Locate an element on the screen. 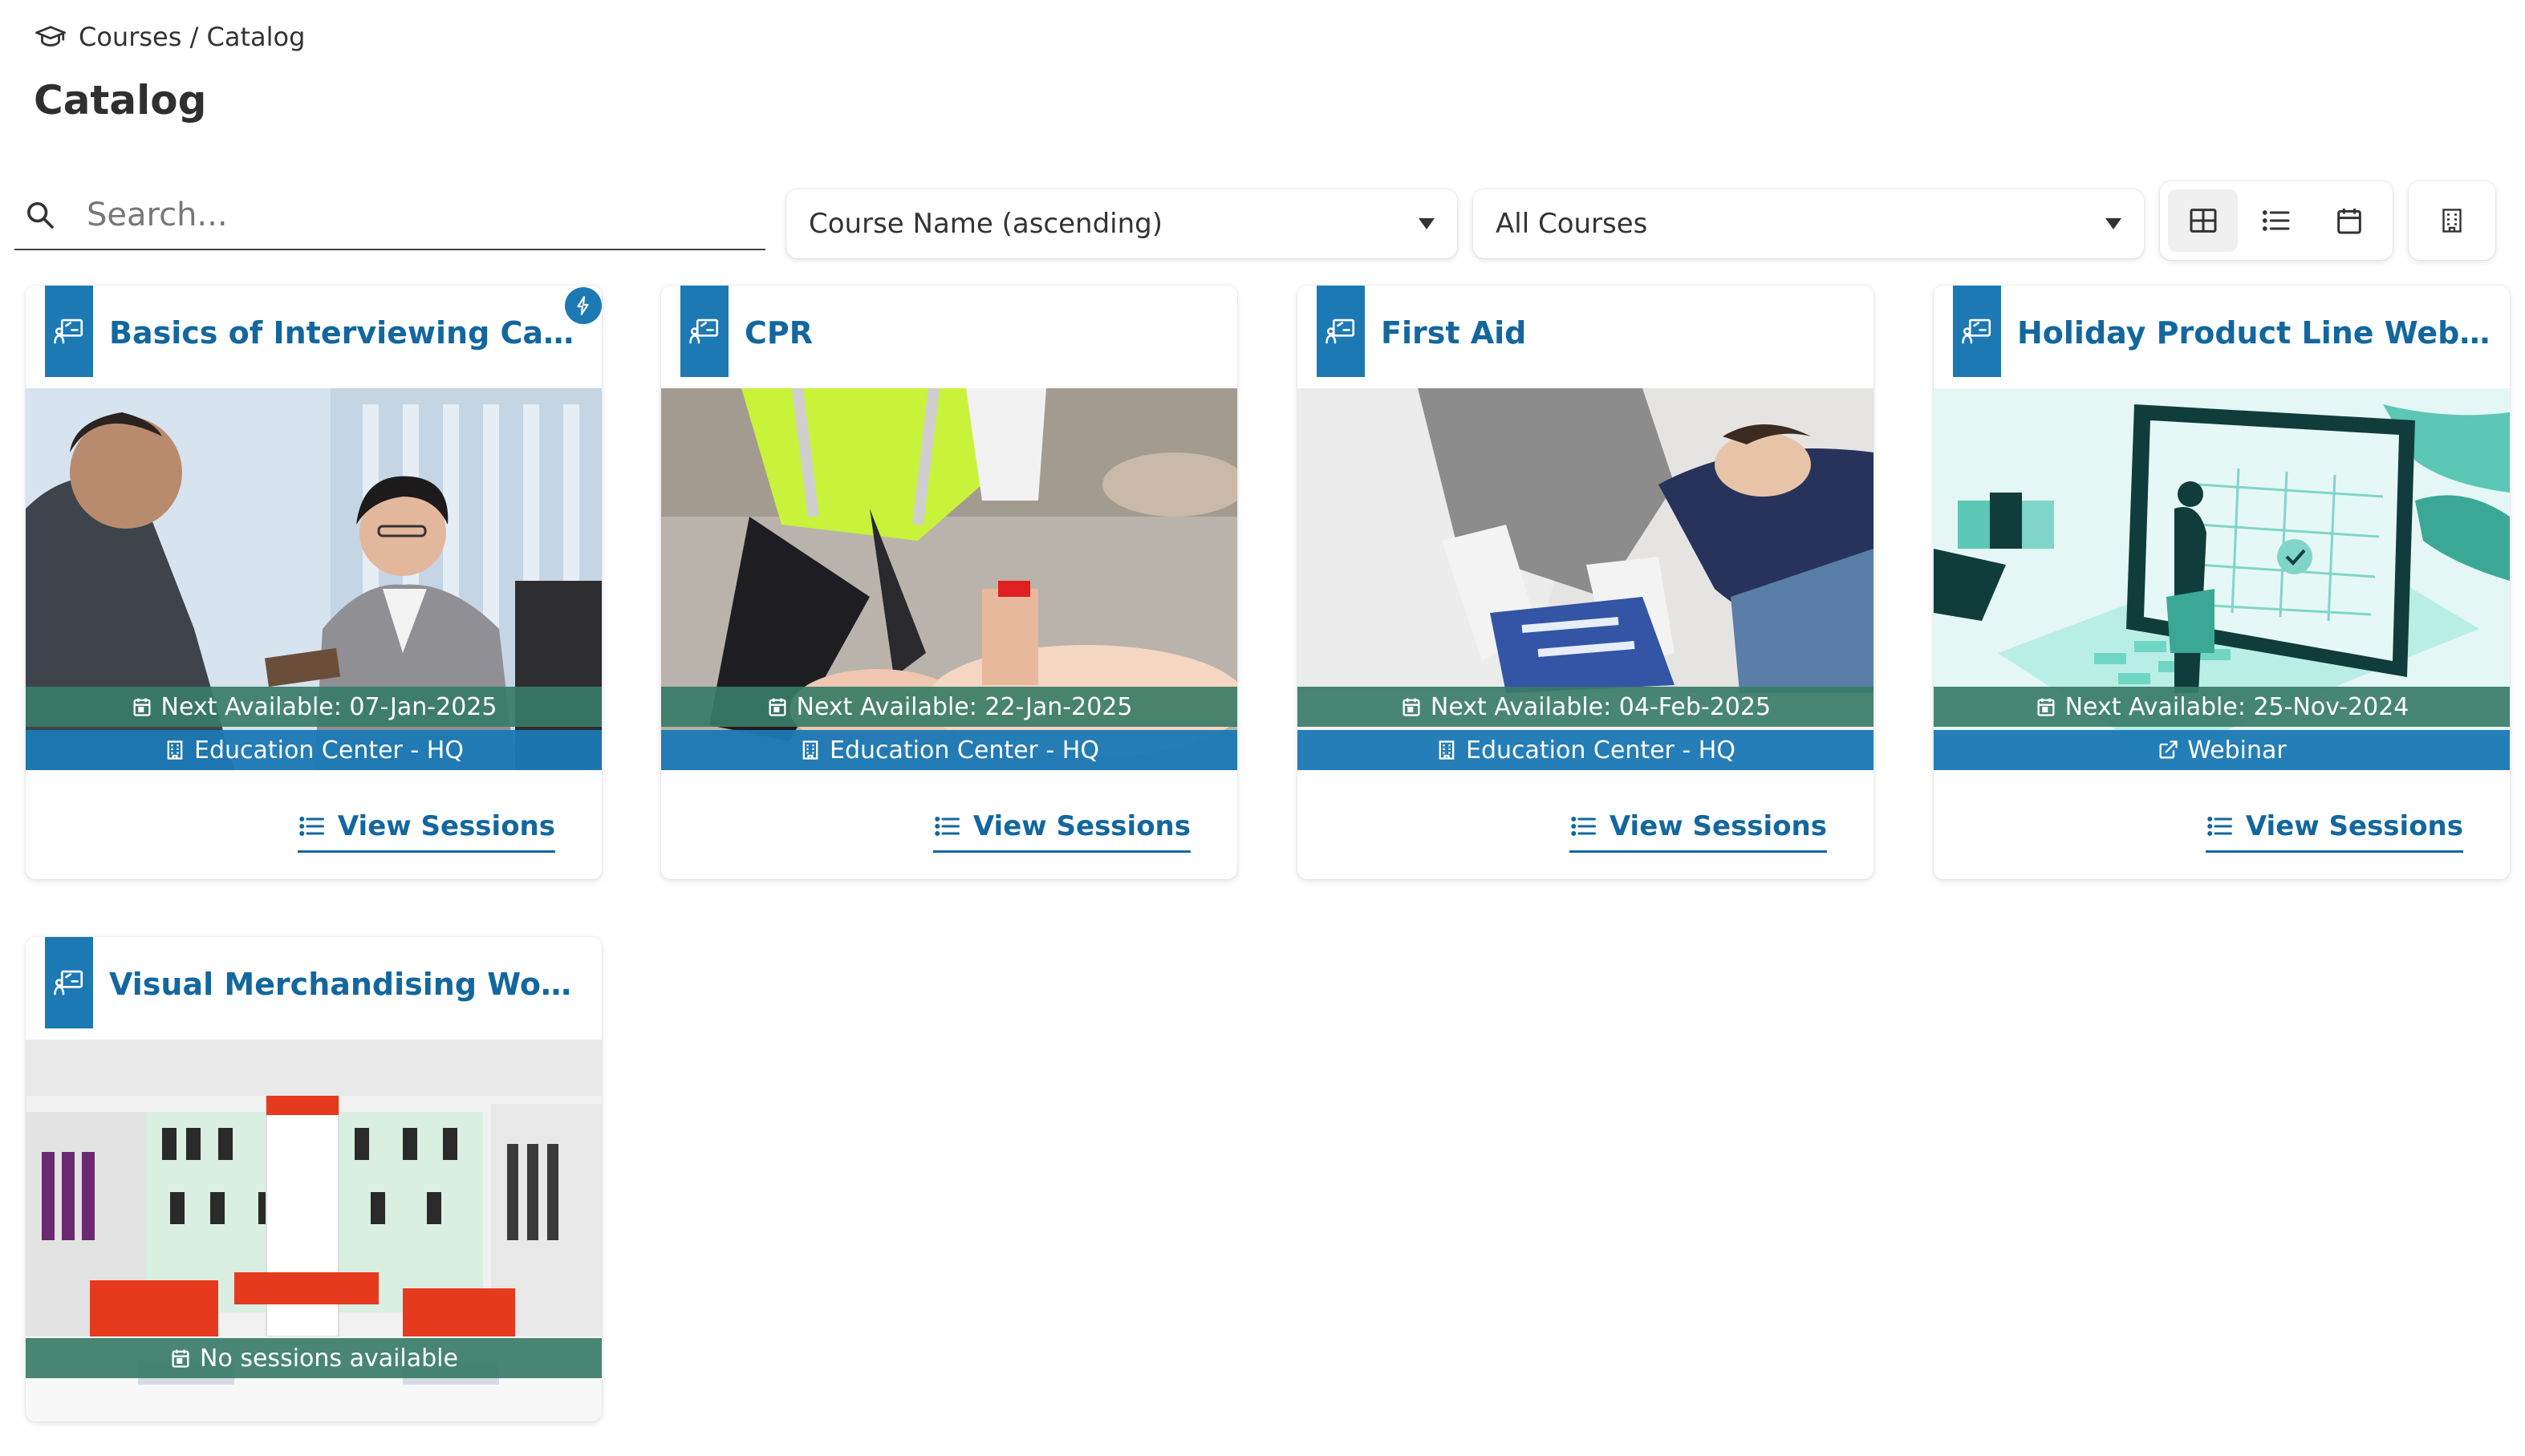 This screenshot has width=2525, height=1456. next-available-band: Next Available: 22-Jan-2025 is located at coordinates (949, 707).